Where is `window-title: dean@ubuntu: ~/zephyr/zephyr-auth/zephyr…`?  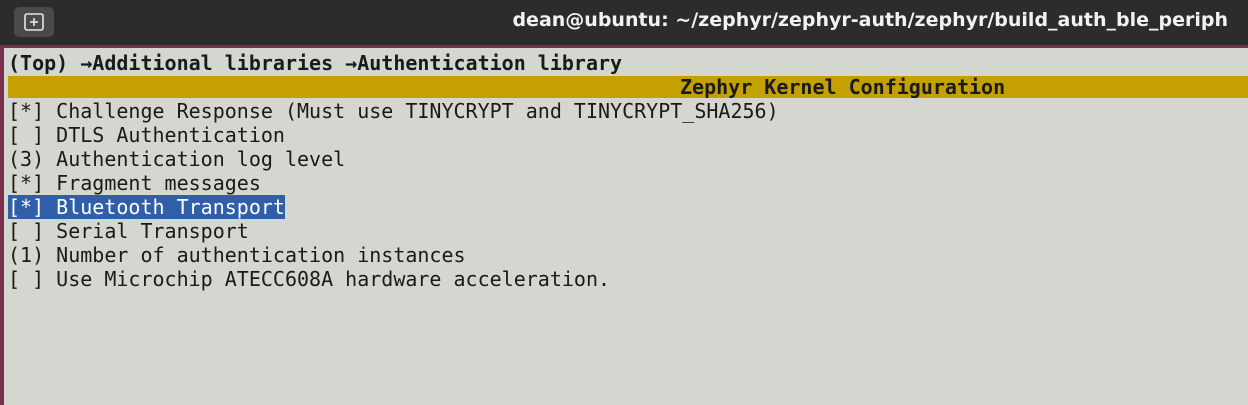 window-title: dean@ubuntu: ~/zephyr/zephyr-auth/zephyr… is located at coordinates (870, 20).